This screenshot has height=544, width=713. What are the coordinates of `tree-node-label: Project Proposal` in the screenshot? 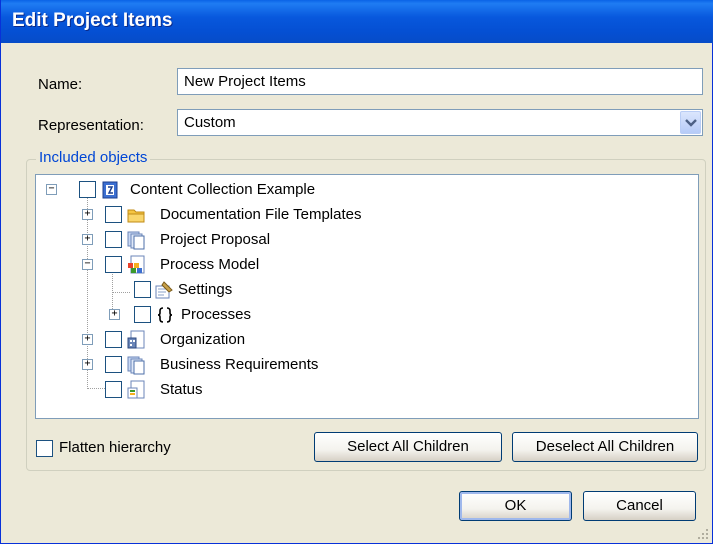 It's located at (215, 239).